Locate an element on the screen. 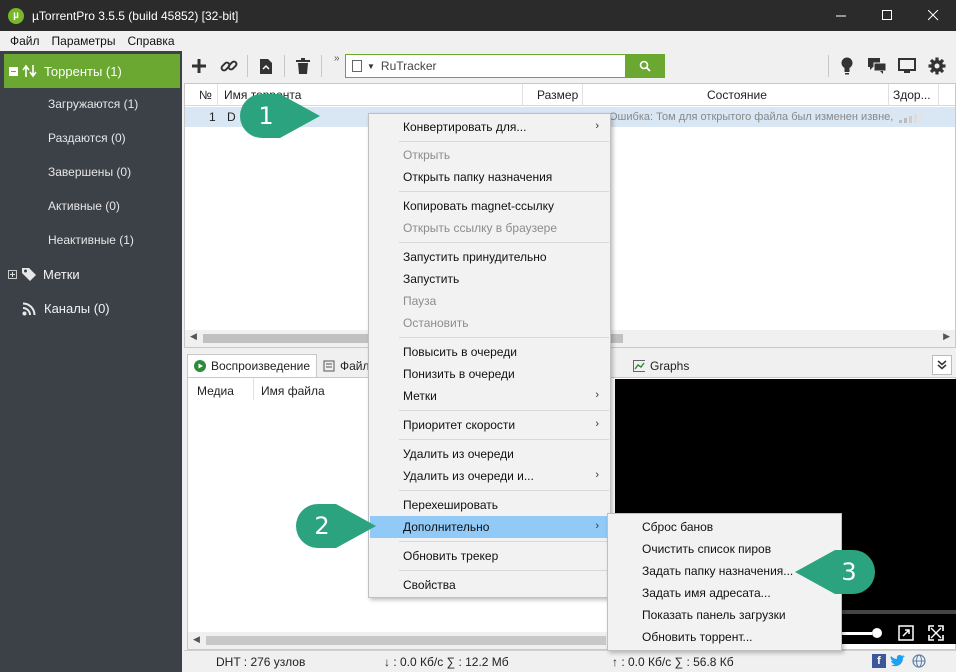 The height and width of the screenshot is (672, 956). create-torrent-button is located at coordinates (266, 66).